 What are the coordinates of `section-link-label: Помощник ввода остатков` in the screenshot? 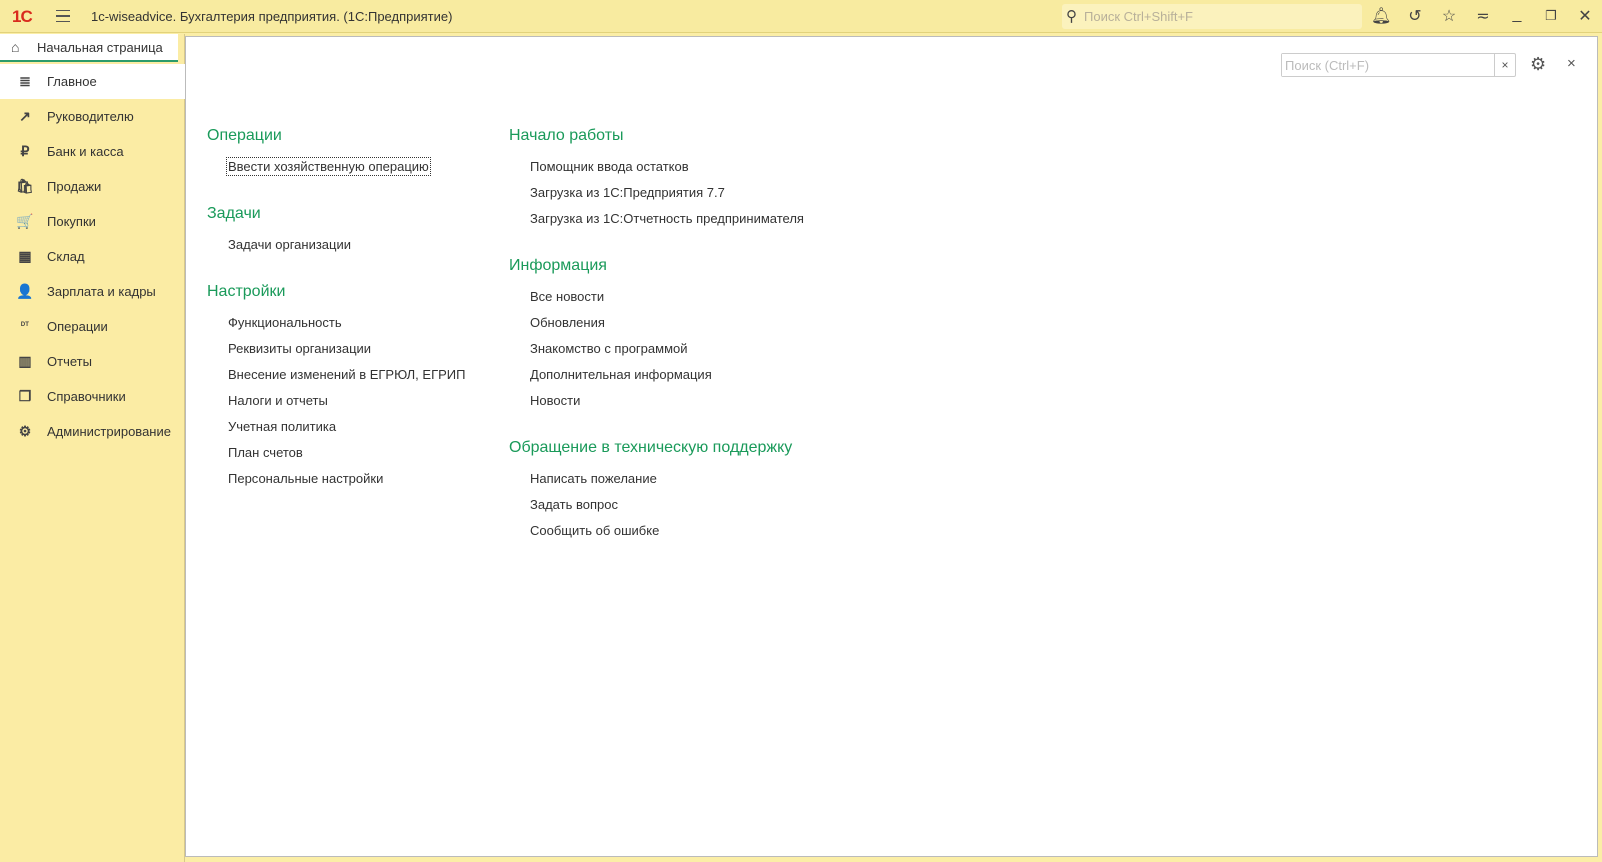 It's located at (609, 166).